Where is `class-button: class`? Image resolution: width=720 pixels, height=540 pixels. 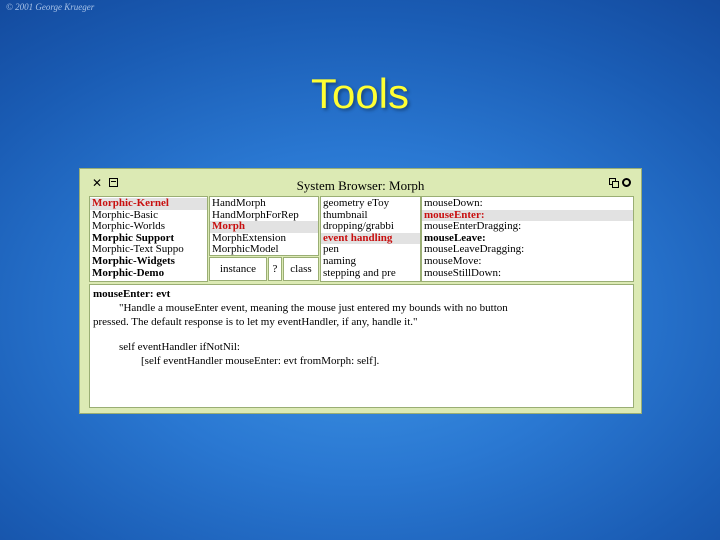
class-button: class is located at coordinates (301, 269).